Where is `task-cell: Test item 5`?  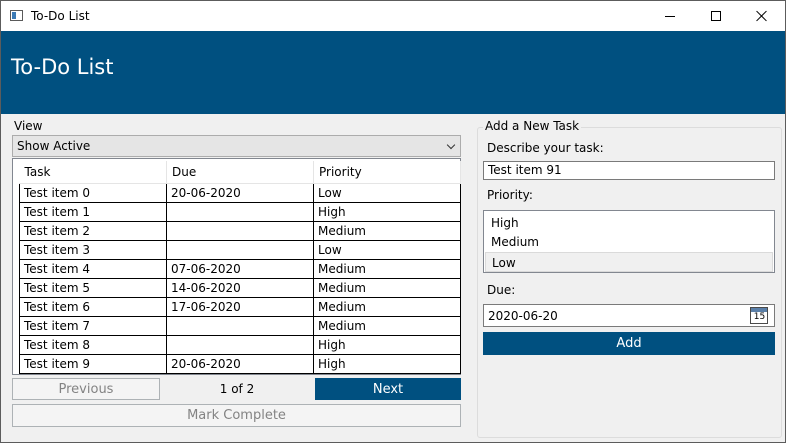 task-cell: Test item 5 is located at coordinates (93, 287).